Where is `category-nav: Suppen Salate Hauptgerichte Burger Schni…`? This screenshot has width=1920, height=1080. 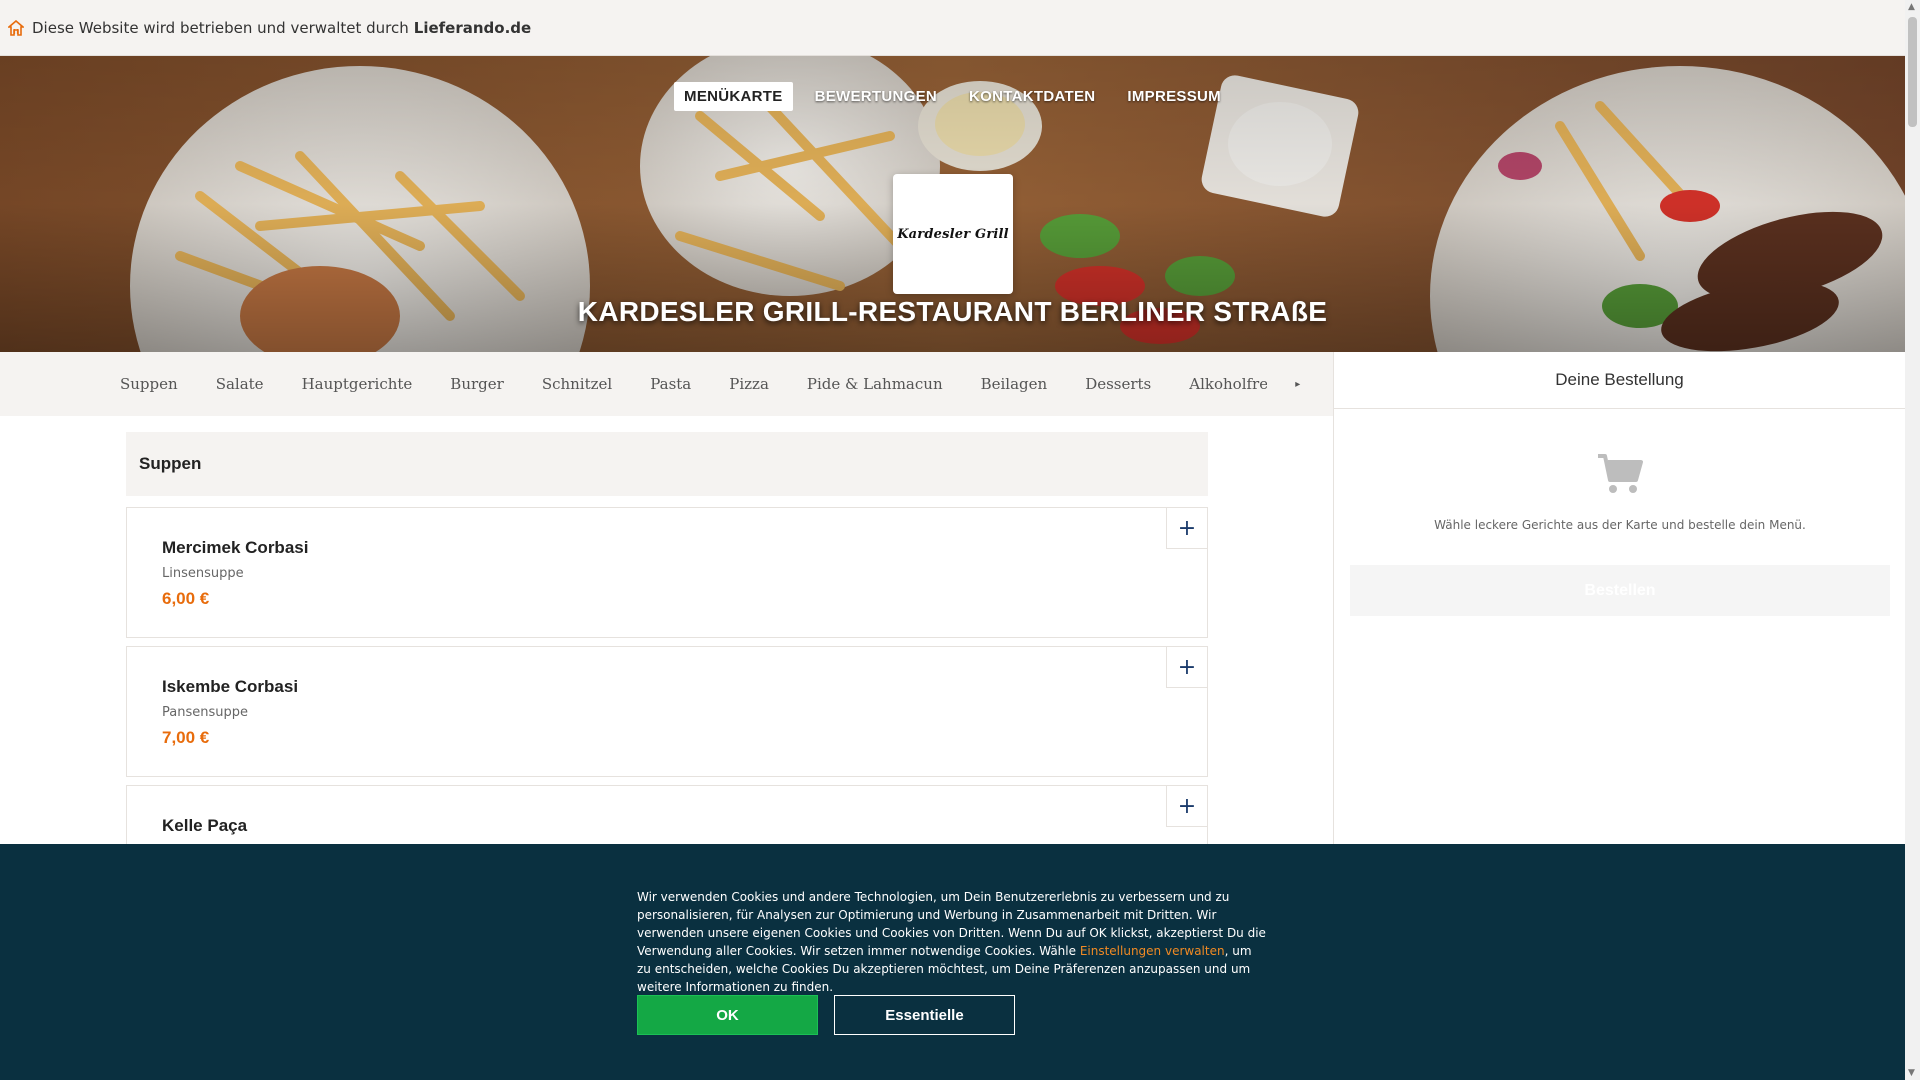
category-nav: Suppen Salate Hauptgerichte Burger Schni… is located at coordinates (666, 384).